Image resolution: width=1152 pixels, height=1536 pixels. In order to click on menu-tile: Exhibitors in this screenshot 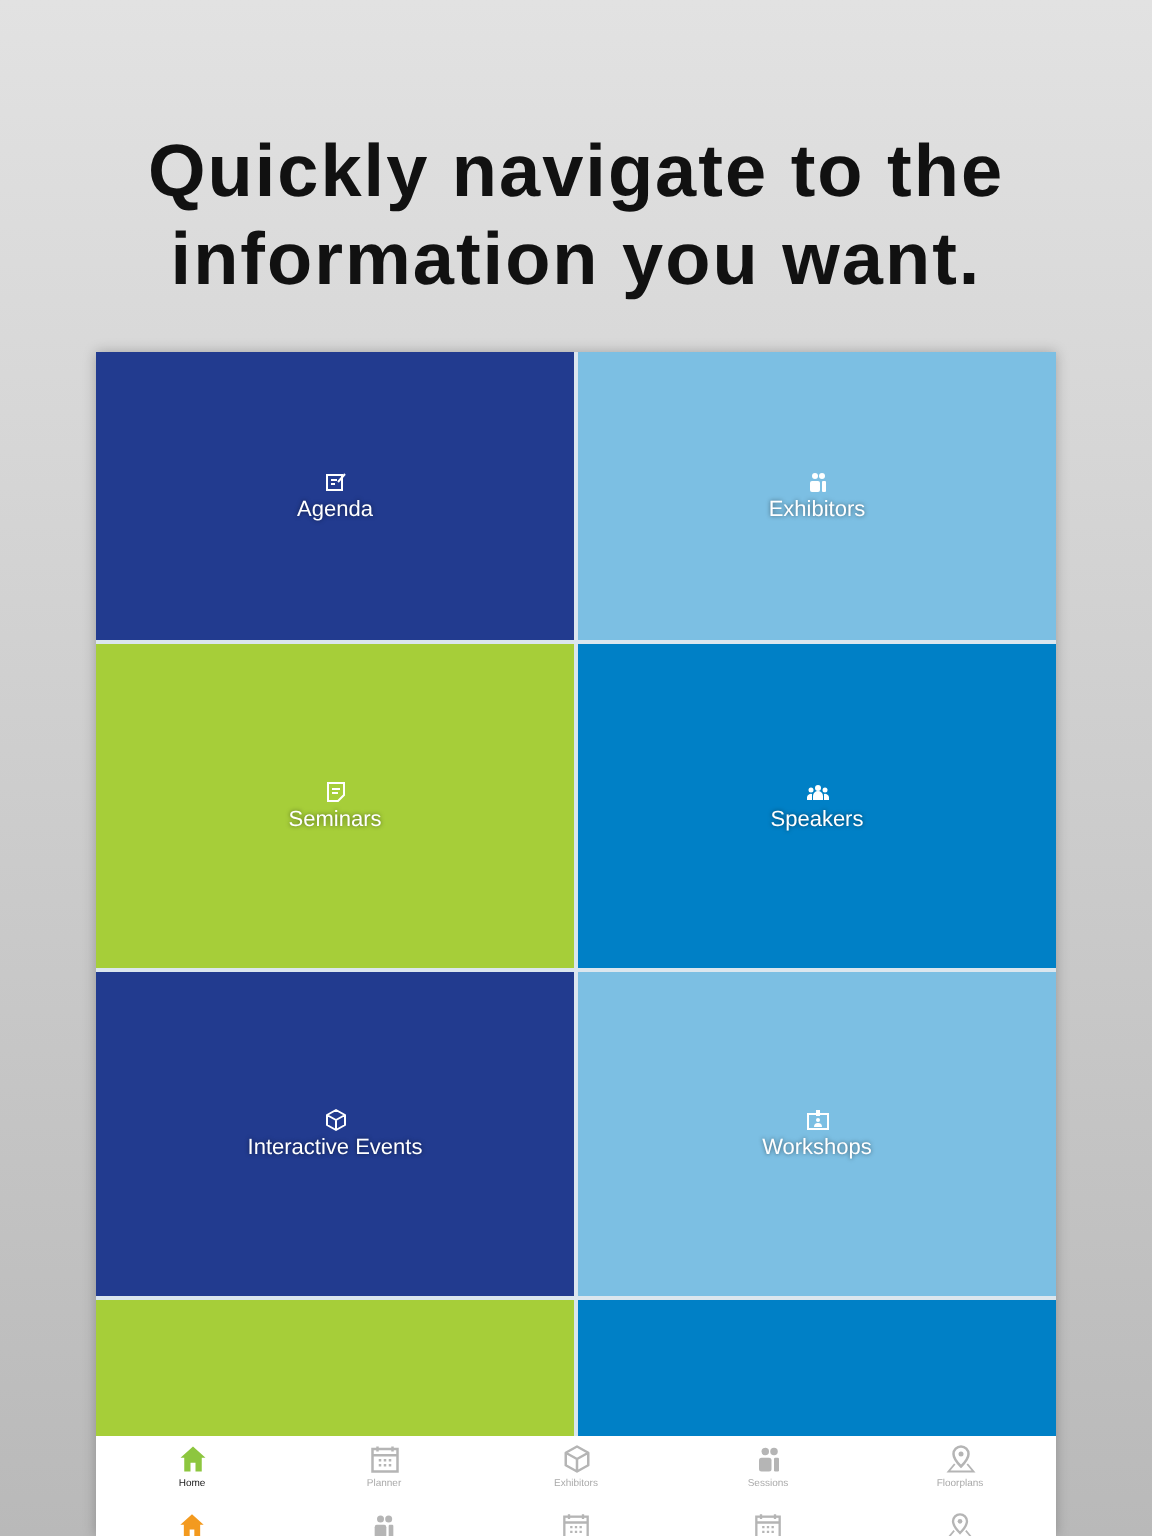, I will do `click(817, 496)`.